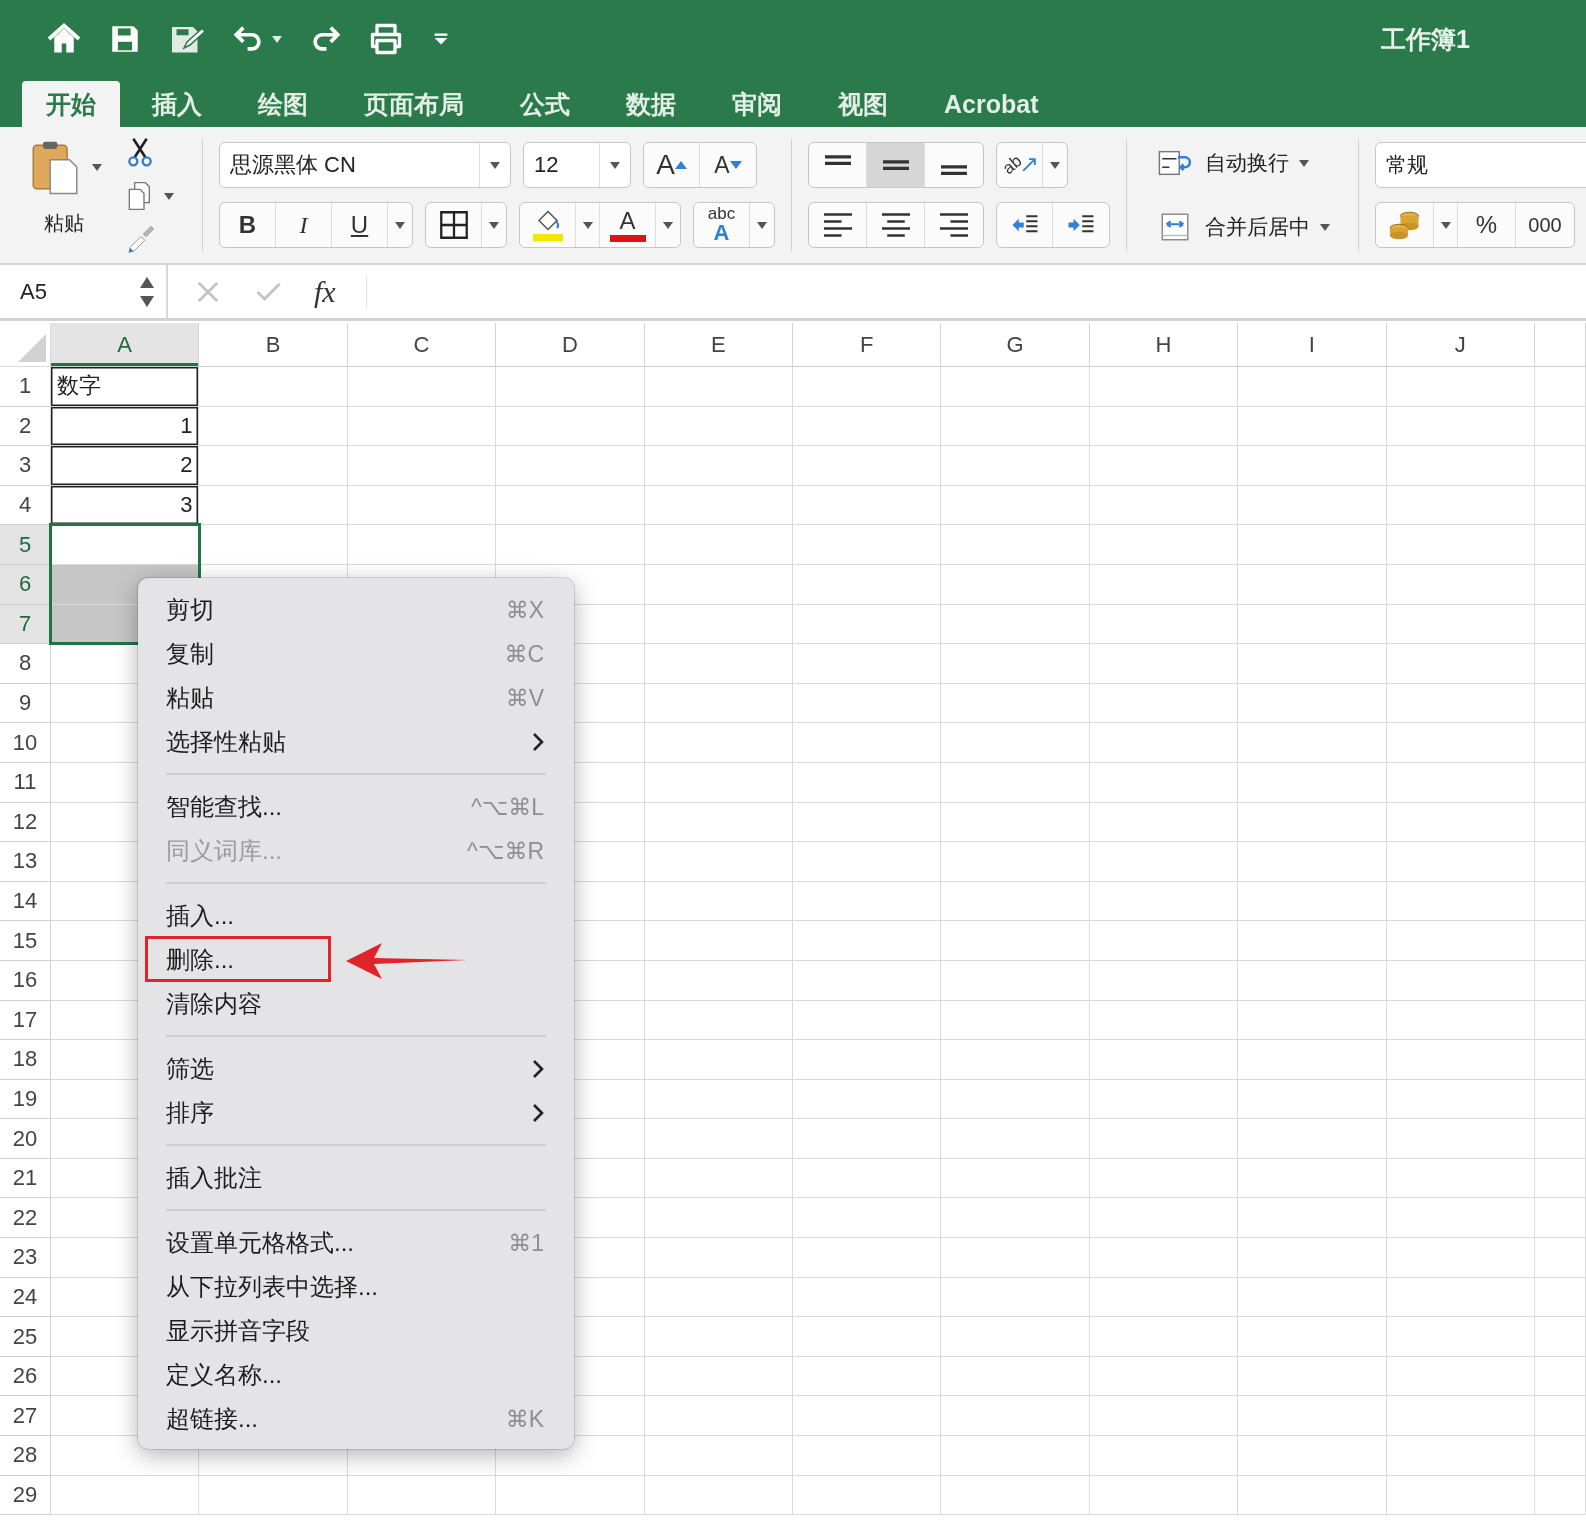 This screenshot has width=1586, height=1538. What do you see at coordinates (570, 345) in the screenshot?
I see `column-header: D` at bounding box center [570, 345].